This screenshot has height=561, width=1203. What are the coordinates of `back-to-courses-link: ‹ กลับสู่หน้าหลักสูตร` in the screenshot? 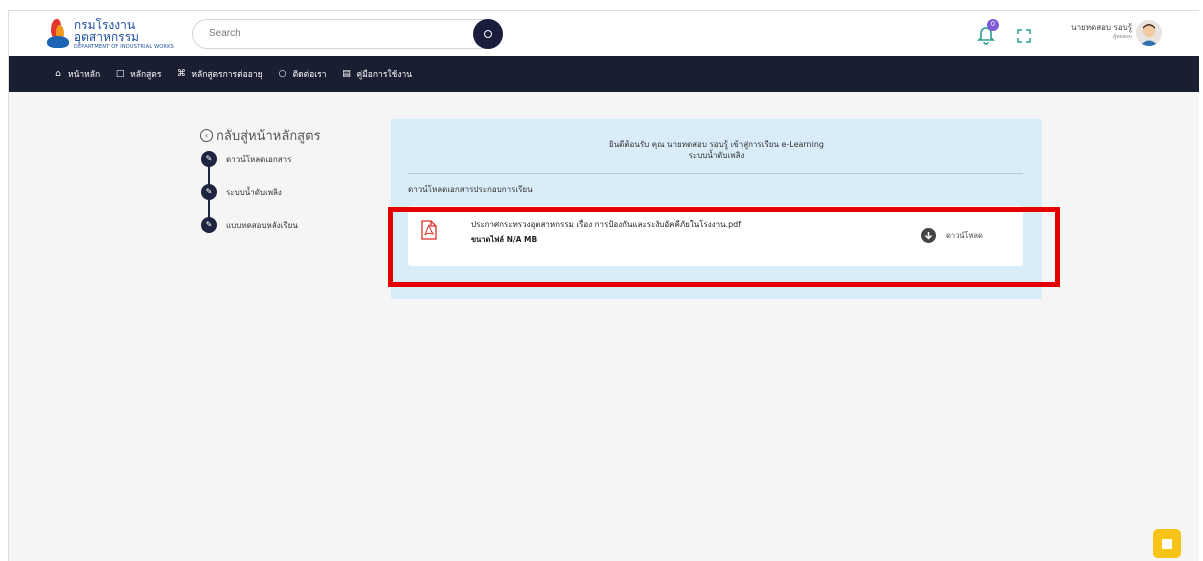 It's located at (260, 135).